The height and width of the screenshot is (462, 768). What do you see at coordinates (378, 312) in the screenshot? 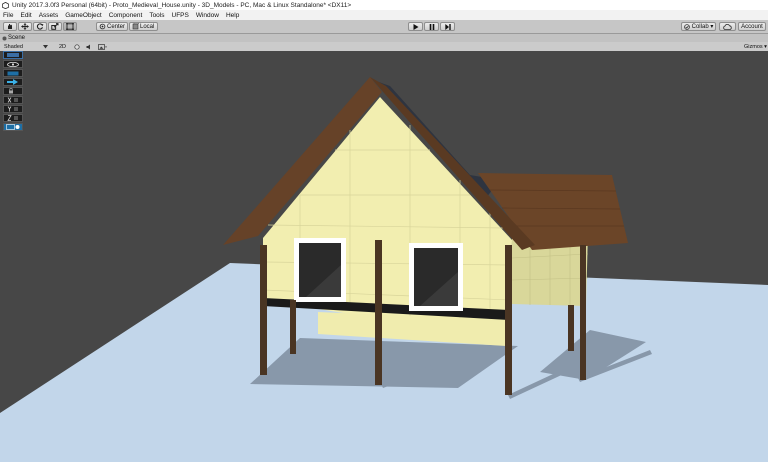
I see `post-front-center` at bounding box center [378, 312].